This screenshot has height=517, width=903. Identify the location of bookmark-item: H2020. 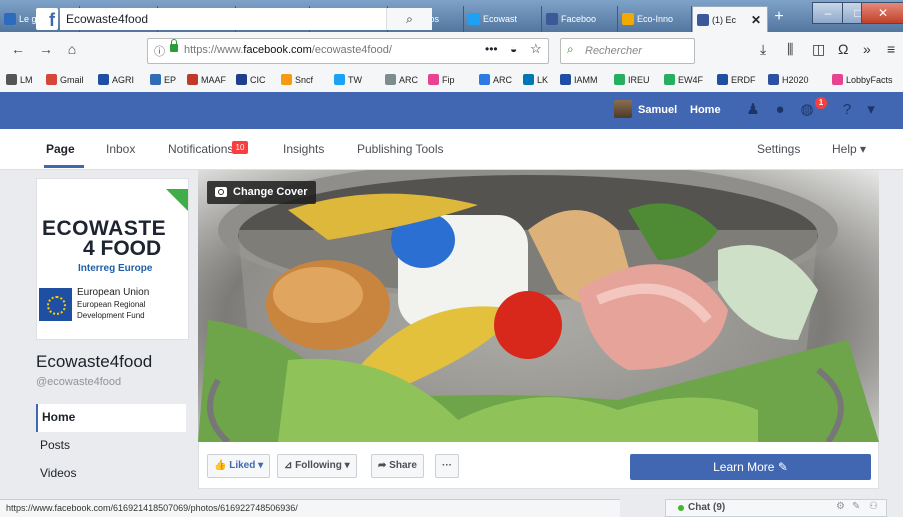
(788, 79).